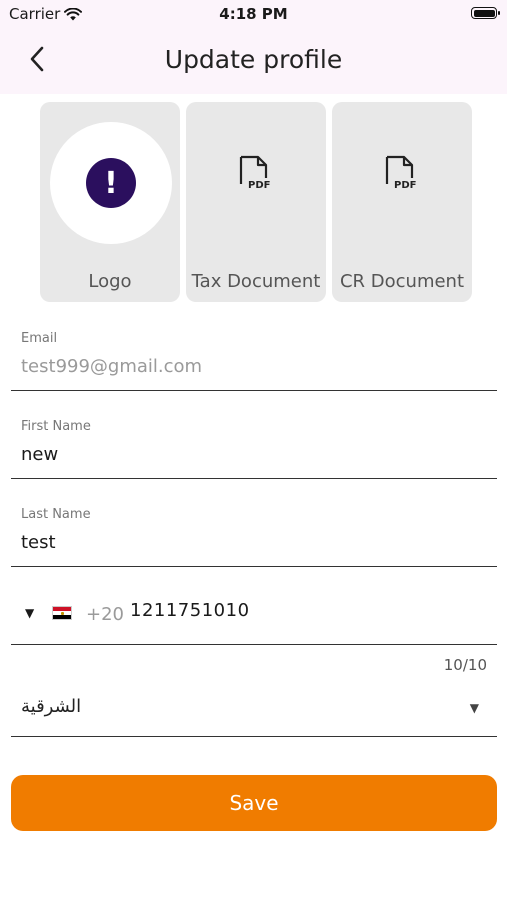  I want to click on egypt-flag-icon, so click(62, 613).